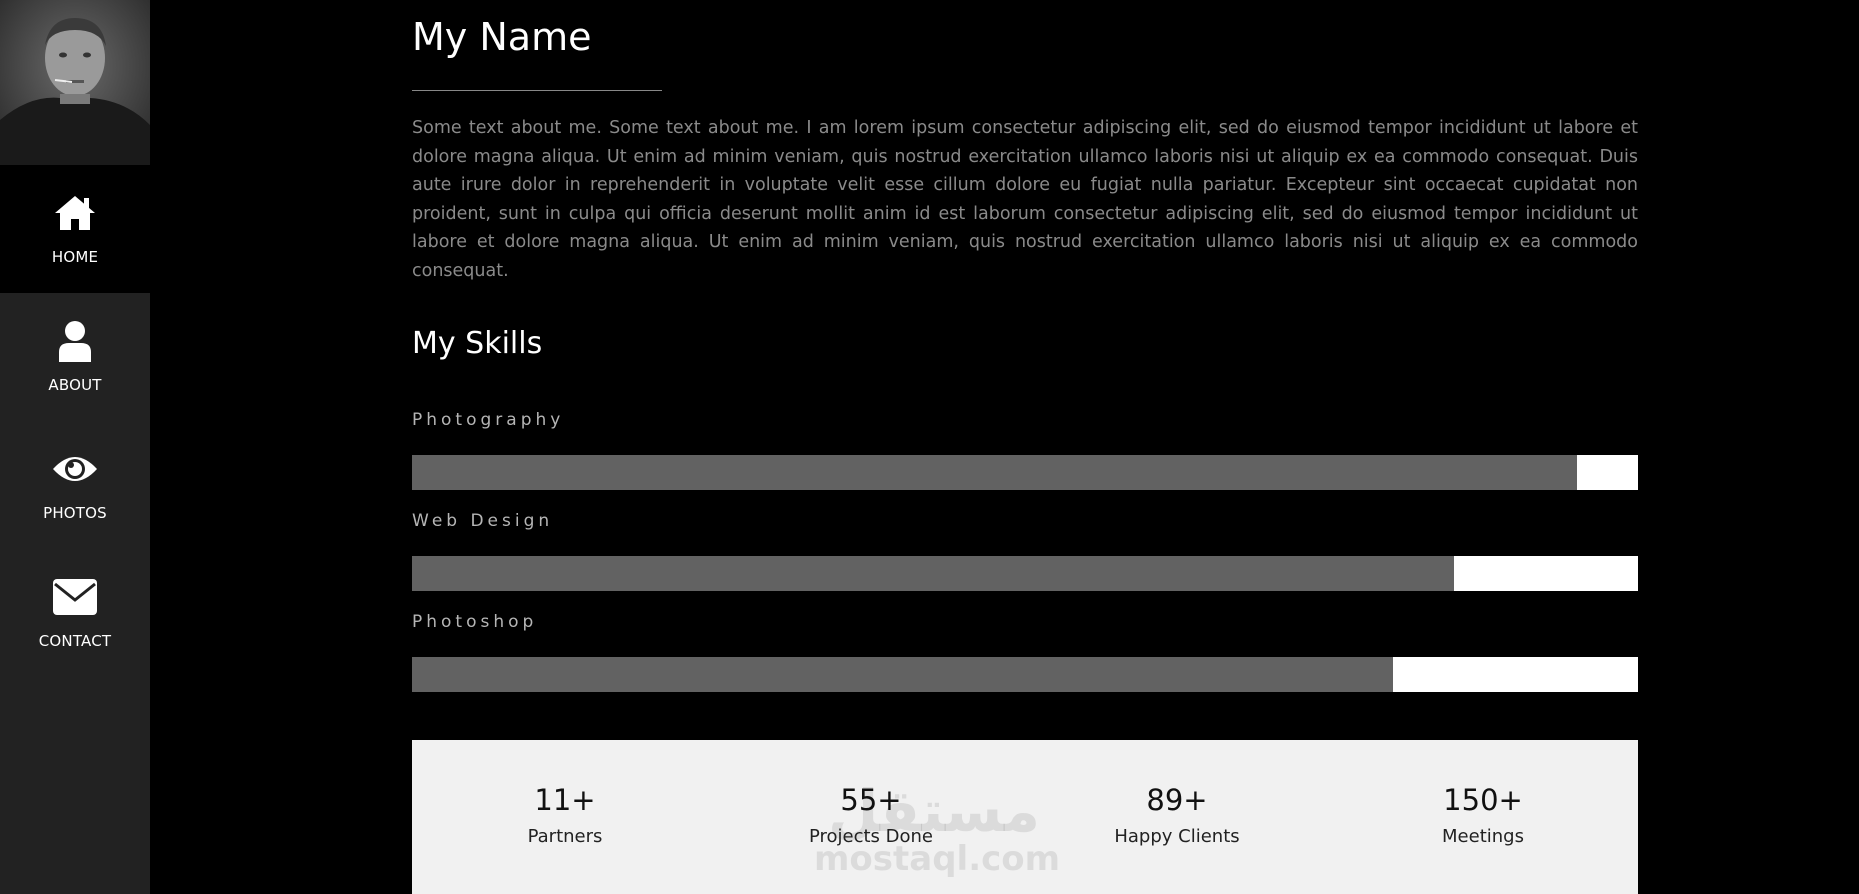  I want to click on sidebar-item-home: HOME, so click(75, 229).